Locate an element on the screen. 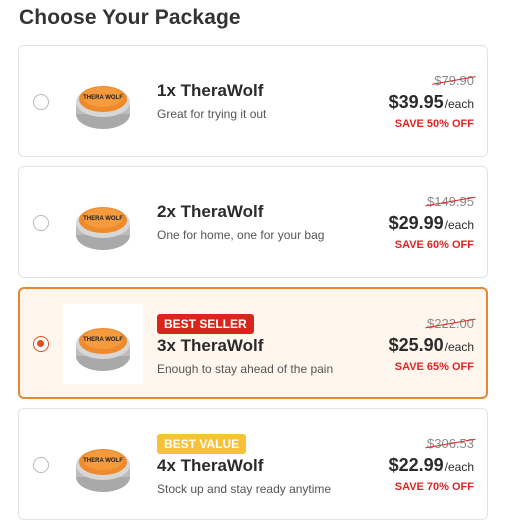 The image size is (506, 532). package-description: Great for trying it out is located at coordinates (212, 114).